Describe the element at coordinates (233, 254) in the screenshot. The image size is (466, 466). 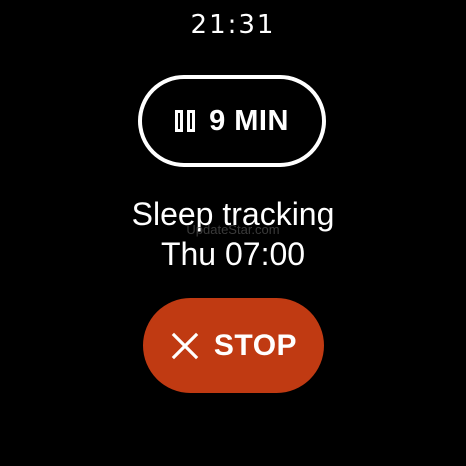
I see `alarm-time: Thu 07:00` at that location.